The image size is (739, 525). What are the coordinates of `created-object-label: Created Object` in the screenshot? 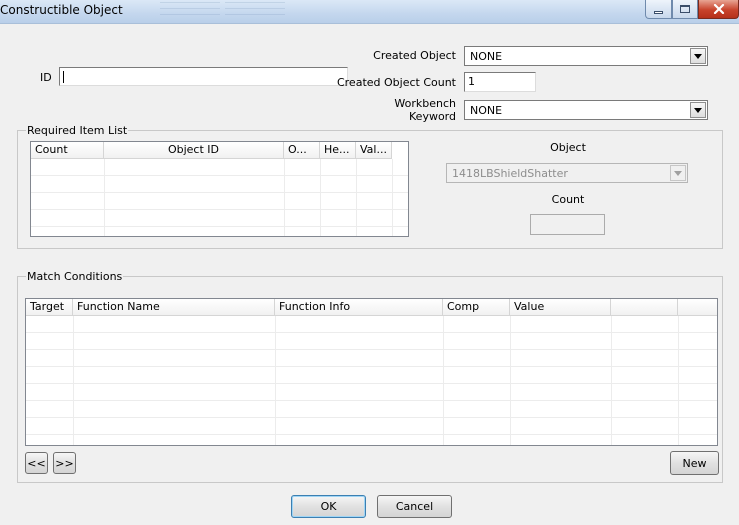 It's located at (414, 55).